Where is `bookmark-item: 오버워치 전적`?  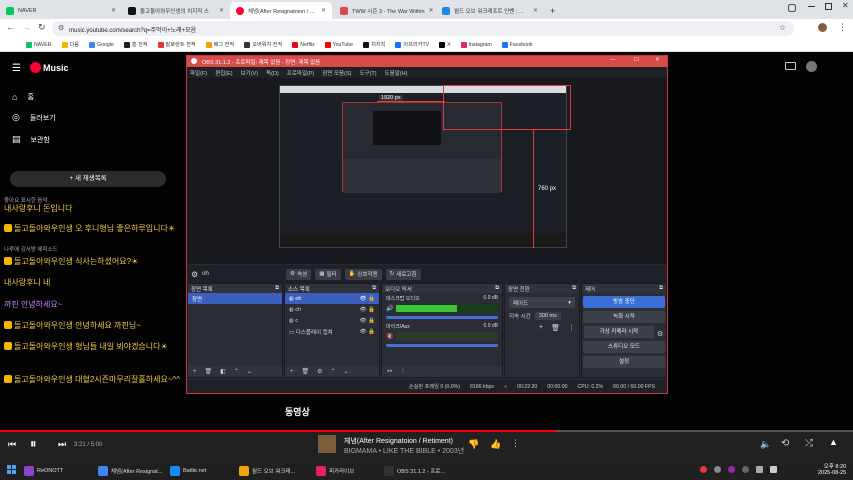
bookmark-item: 오버워치 전적 is located at coordinates (263, 44).